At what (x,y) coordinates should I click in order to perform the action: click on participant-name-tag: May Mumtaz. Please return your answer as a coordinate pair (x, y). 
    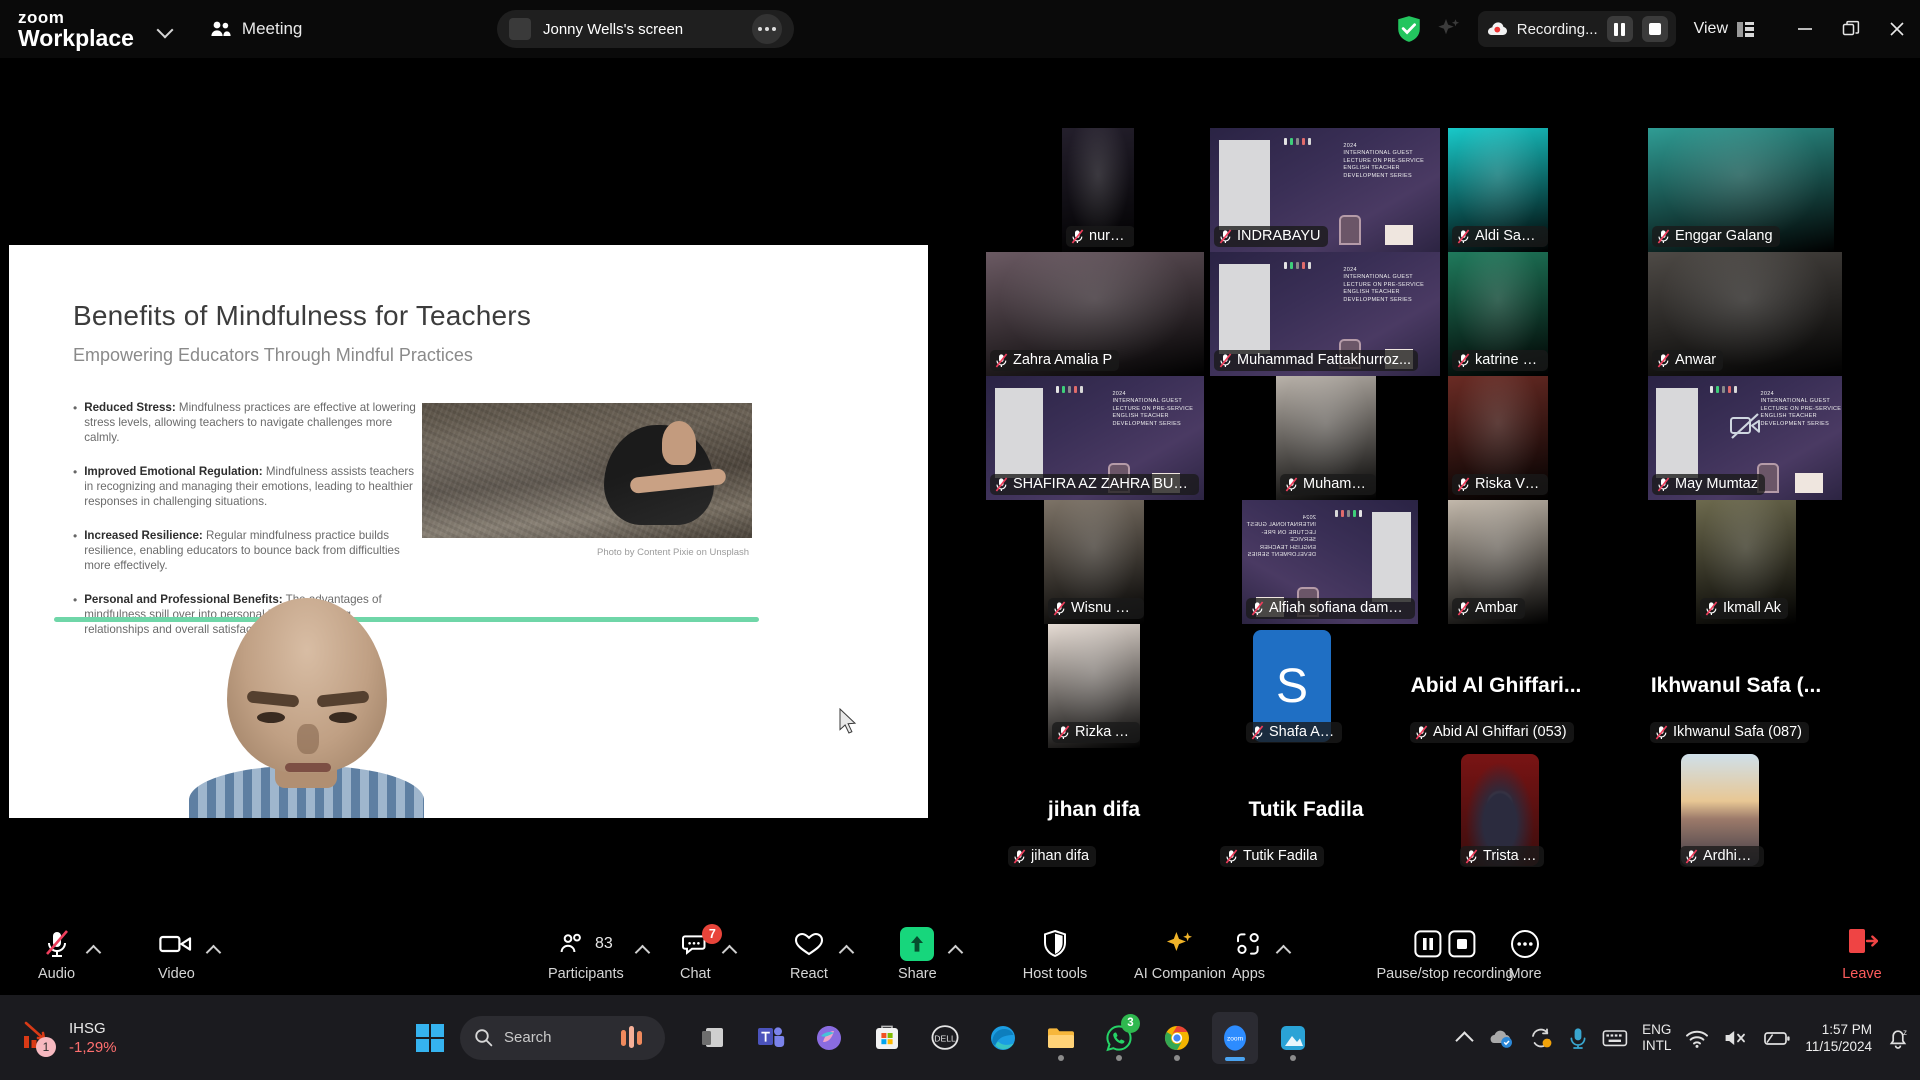
    Looking at the image, I should click on (1708, 484).